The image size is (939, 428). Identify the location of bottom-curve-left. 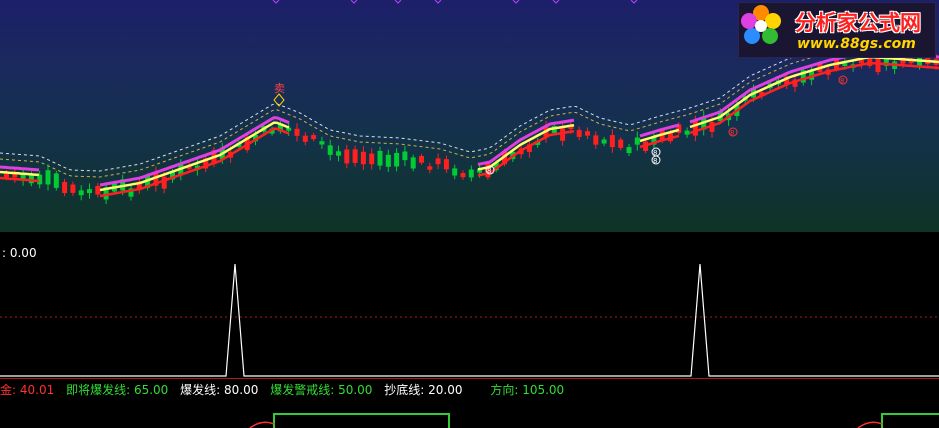
(262, 424).